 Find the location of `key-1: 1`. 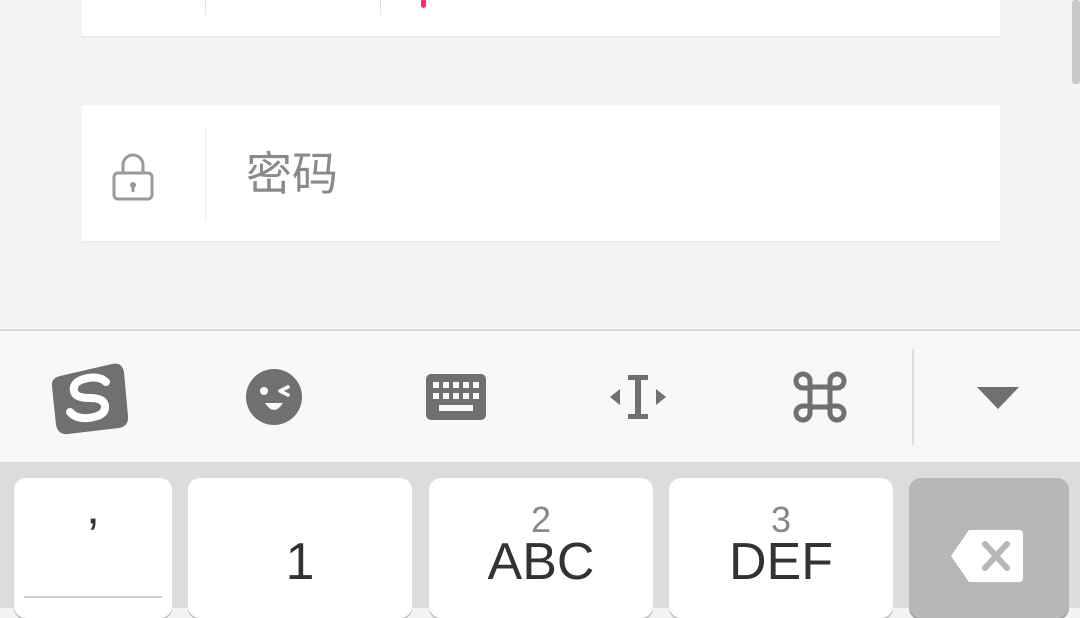

key-1: 1 is located at coordinates (300, 548).